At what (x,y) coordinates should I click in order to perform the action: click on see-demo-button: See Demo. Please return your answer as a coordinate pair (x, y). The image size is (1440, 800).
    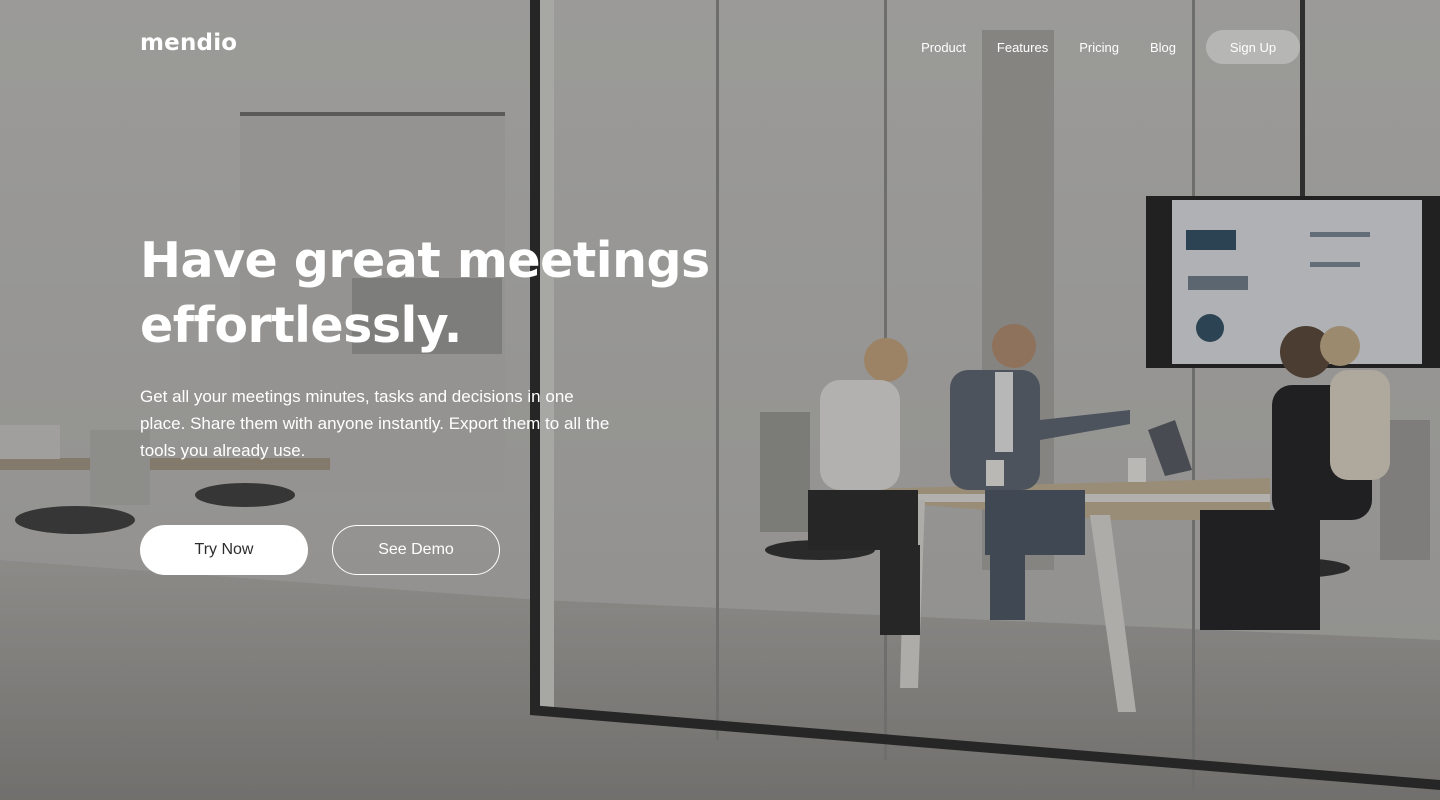
    Looking at the image, I should click on (416, 550).